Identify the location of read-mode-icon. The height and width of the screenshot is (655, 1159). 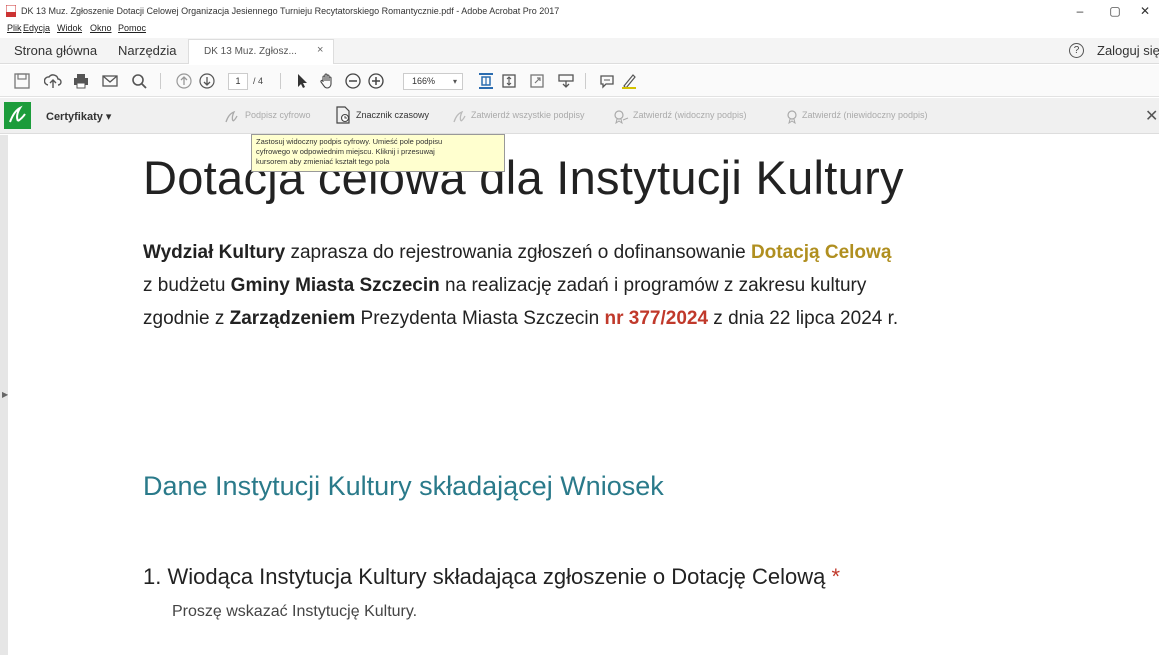
(566, 81).